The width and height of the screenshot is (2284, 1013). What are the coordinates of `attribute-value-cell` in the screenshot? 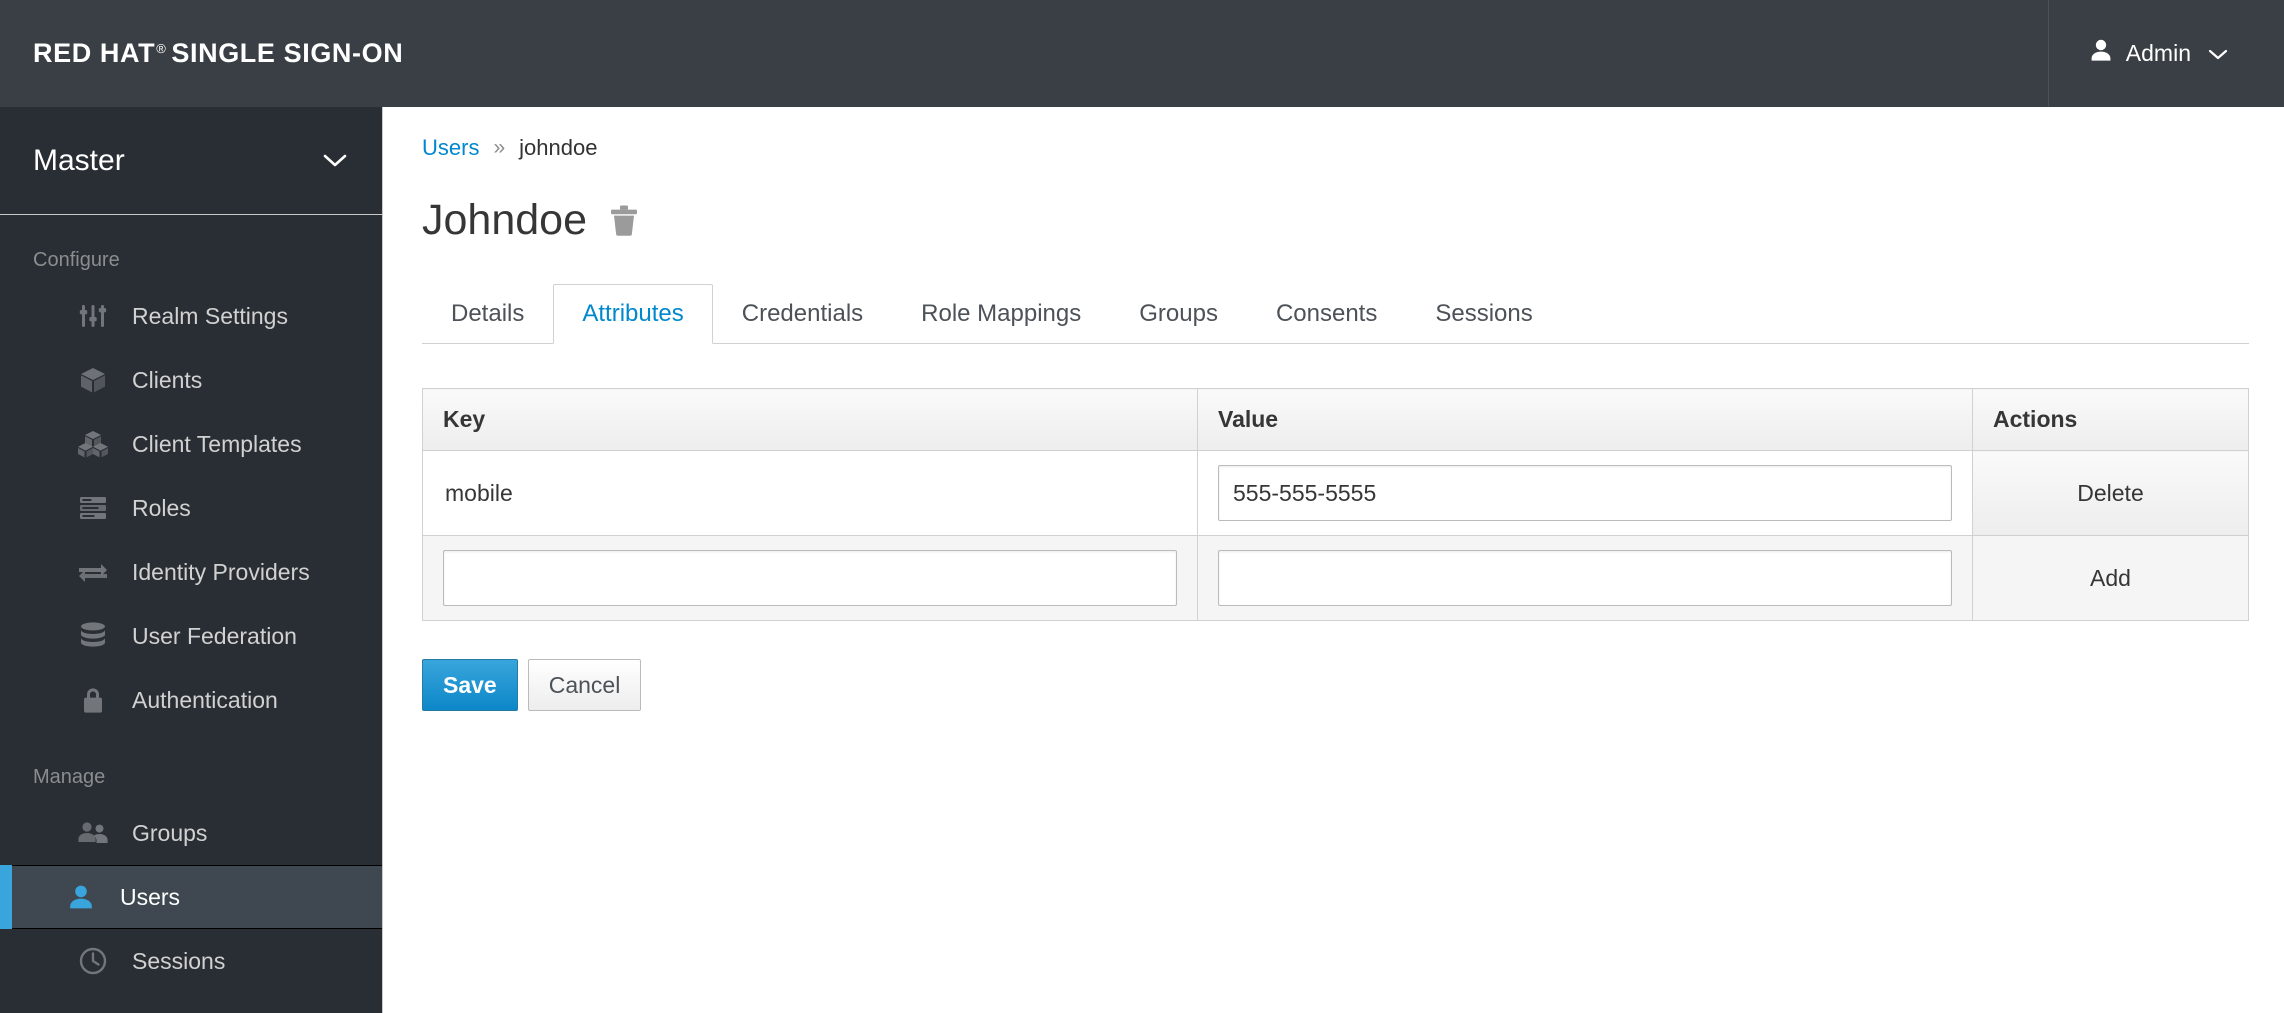 It's located at (1585, 493).